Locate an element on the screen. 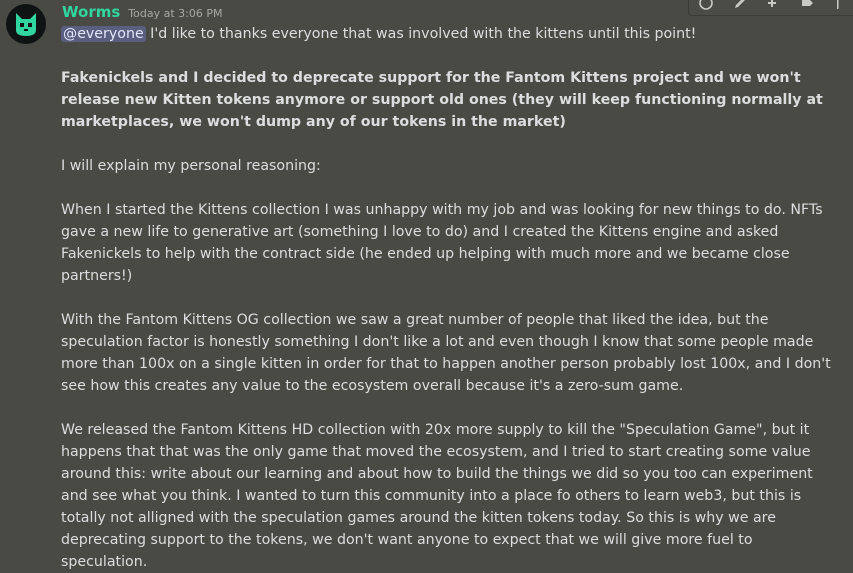 This screenshot has width=853, height=573. reply-button is located at coordinates (774, 6).